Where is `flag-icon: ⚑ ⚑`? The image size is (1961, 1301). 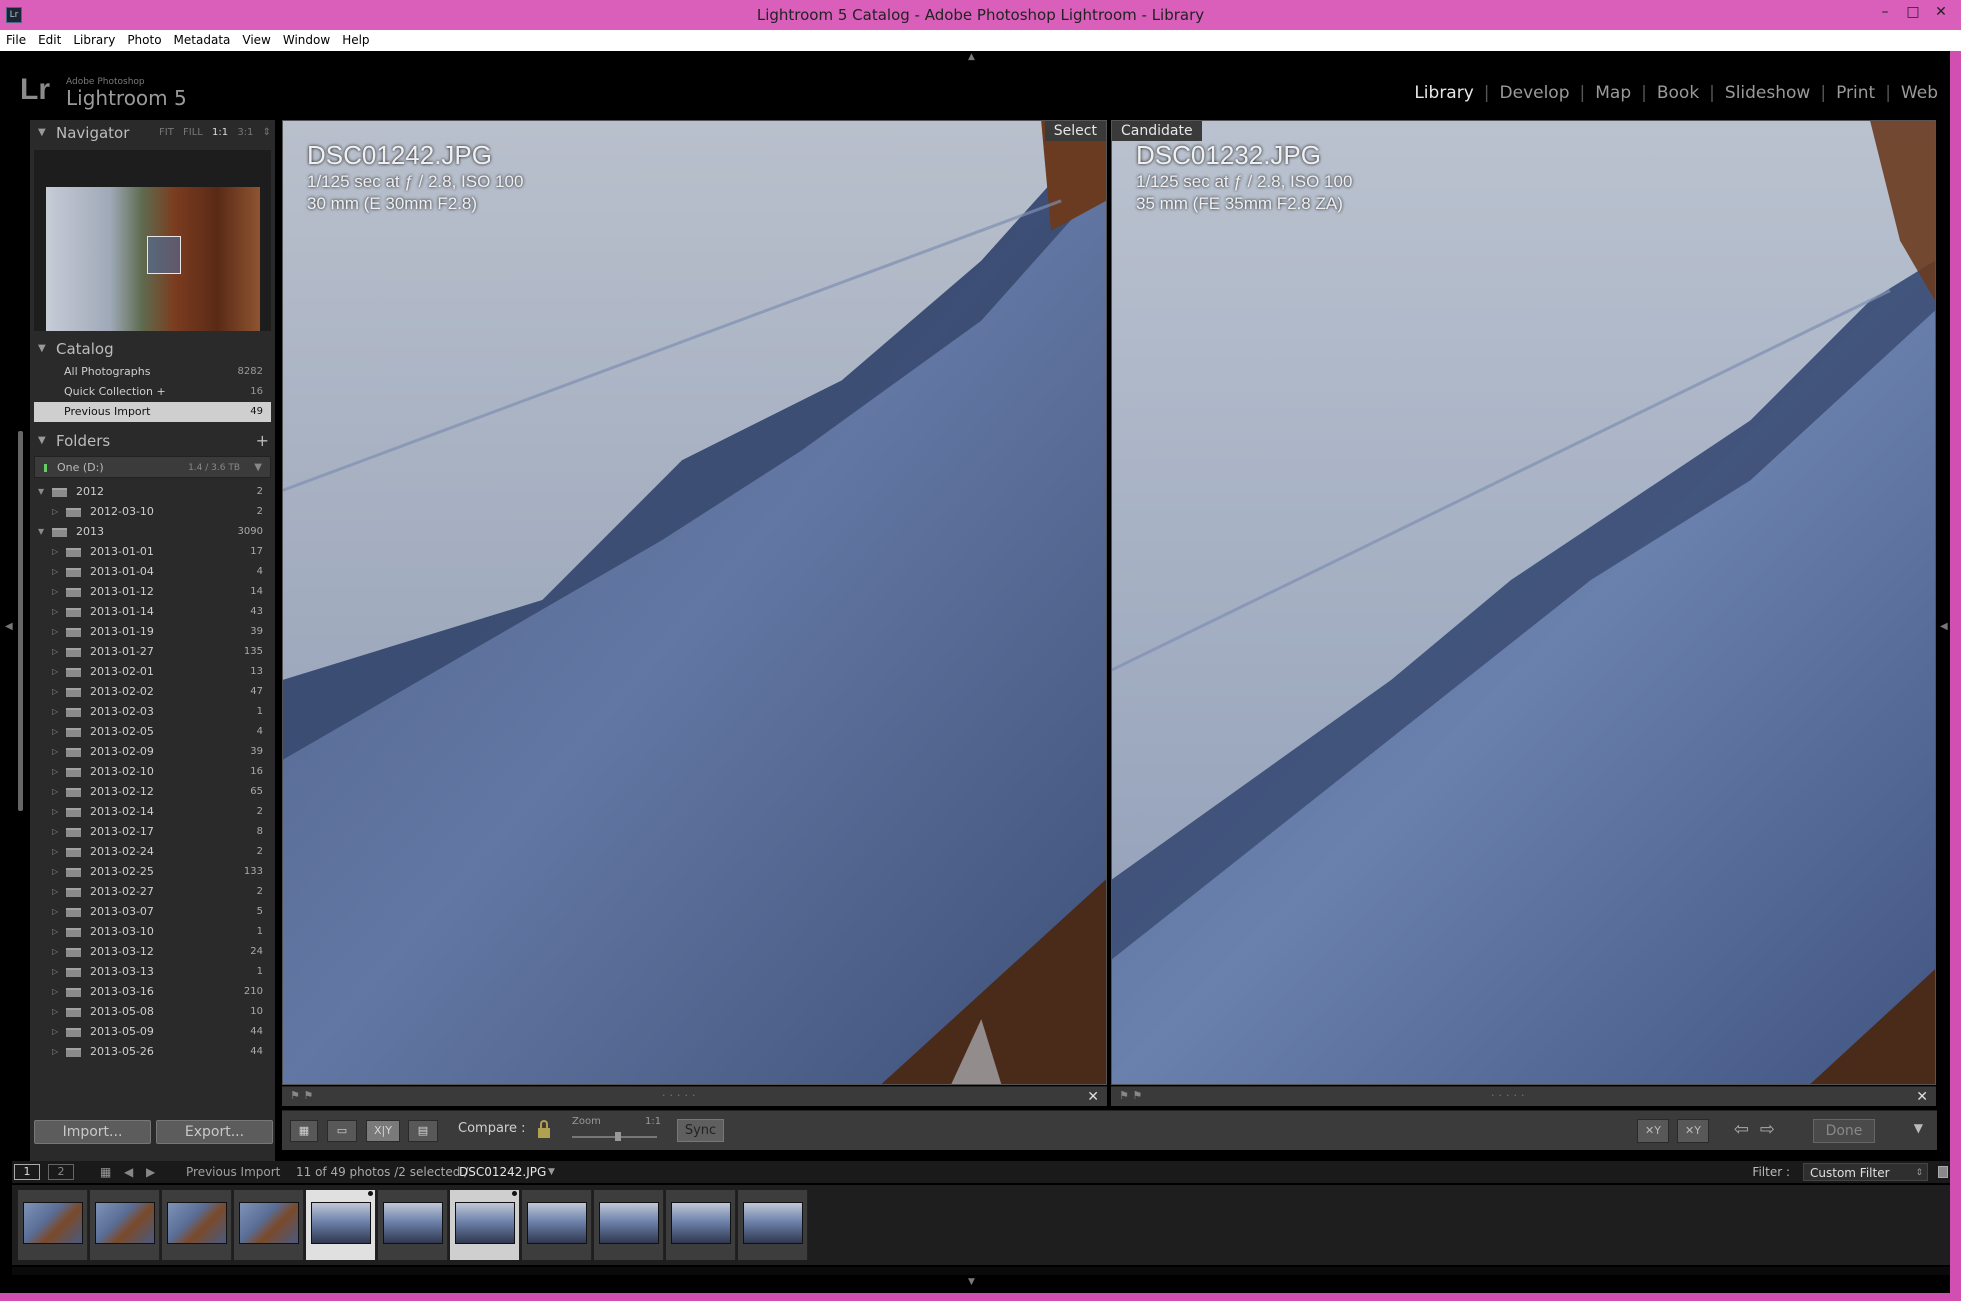
flag-icon: ⚑ ⚑ is located at coordinates (301, 1095).